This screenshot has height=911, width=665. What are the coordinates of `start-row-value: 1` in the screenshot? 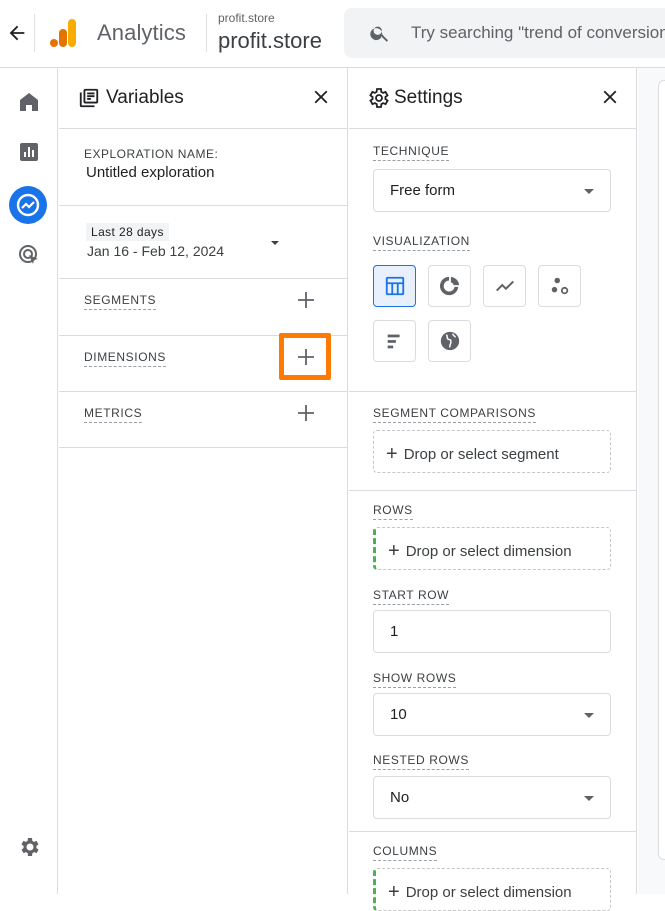 It's located at (394, 631).